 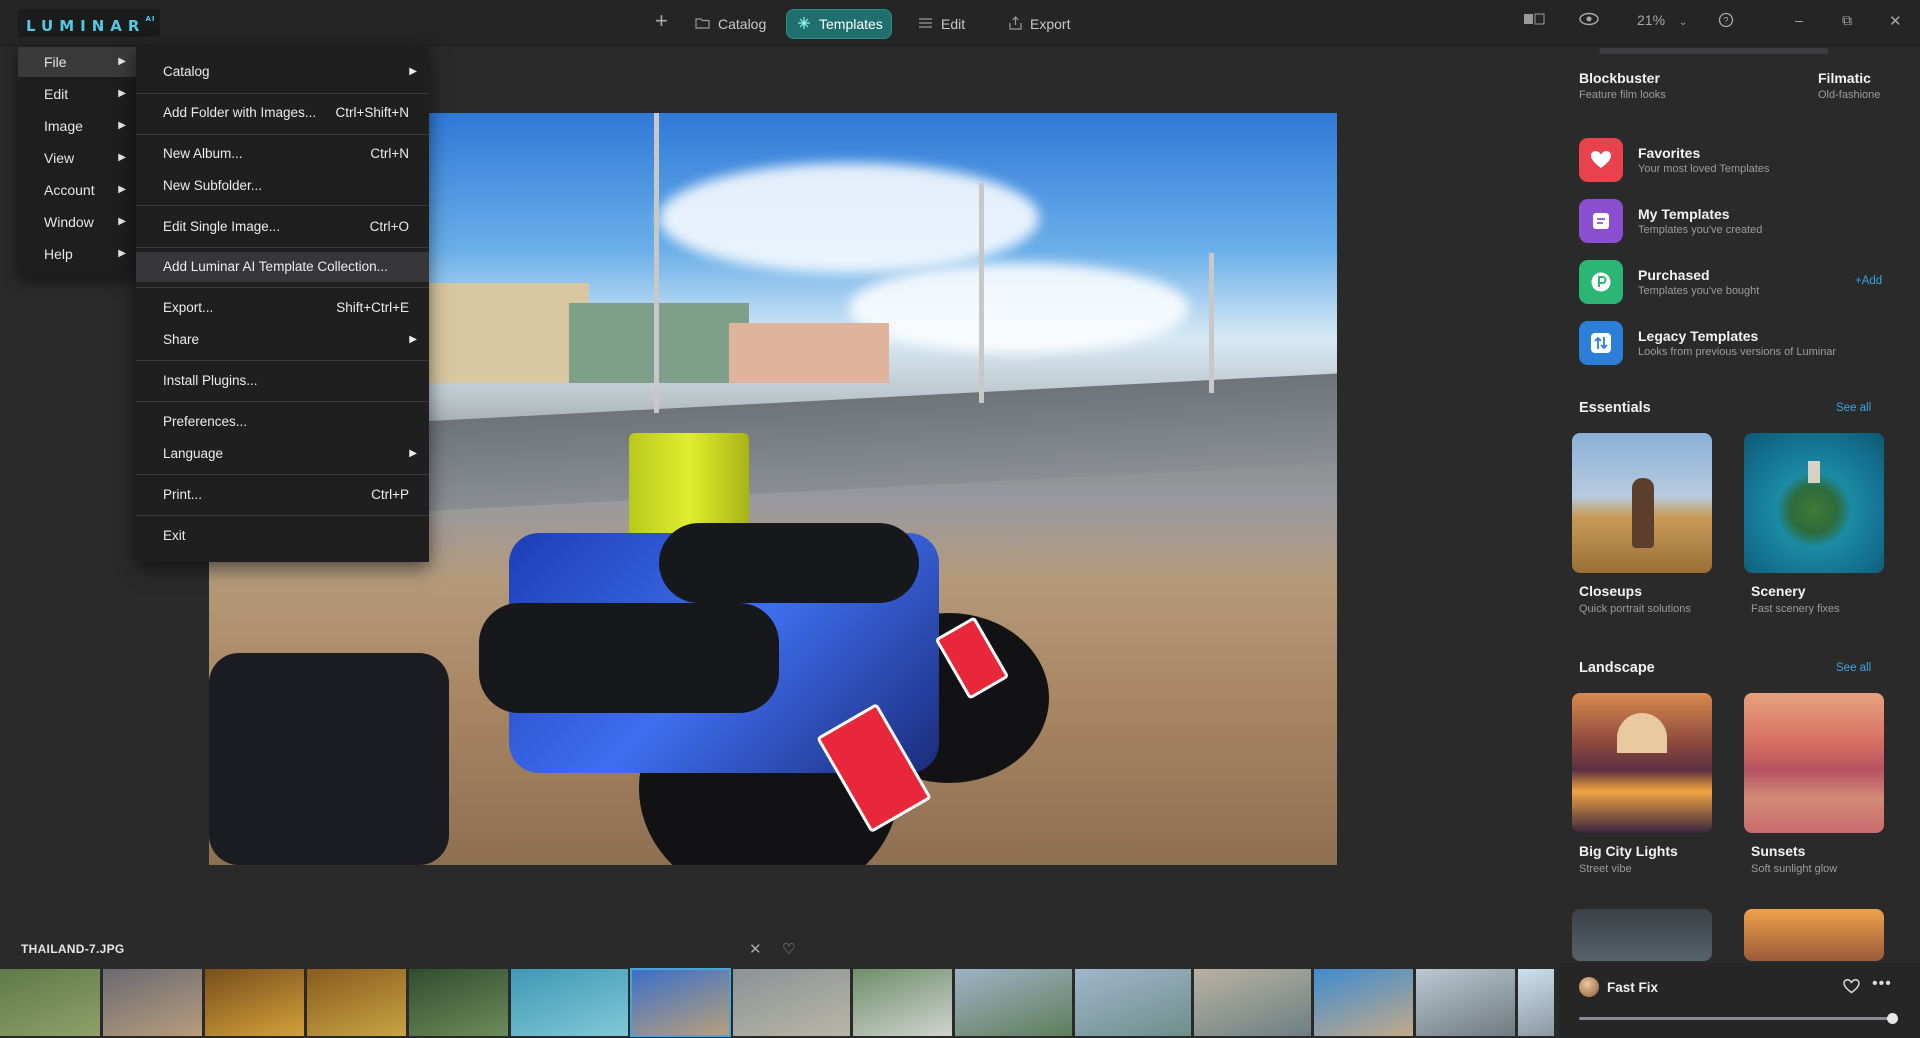 What do you see at coordinates (1738, 1018) in the screenshot?
I see `fast-fix-slider-track` at bounding box center [1738, 1018].